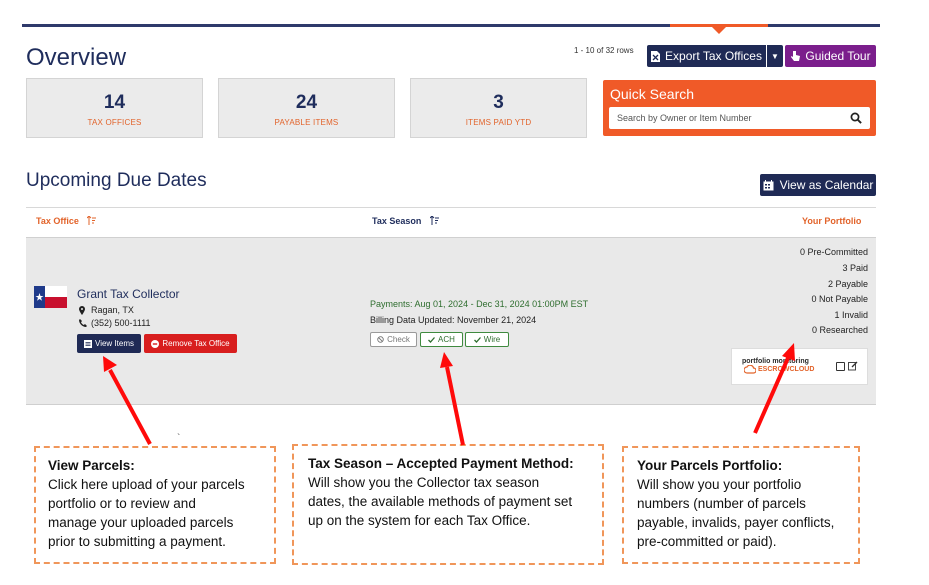 The height and width of the screenshot is (585, 929). I want to click on payment-method-wire-badge: Wire, so click(487, 339).